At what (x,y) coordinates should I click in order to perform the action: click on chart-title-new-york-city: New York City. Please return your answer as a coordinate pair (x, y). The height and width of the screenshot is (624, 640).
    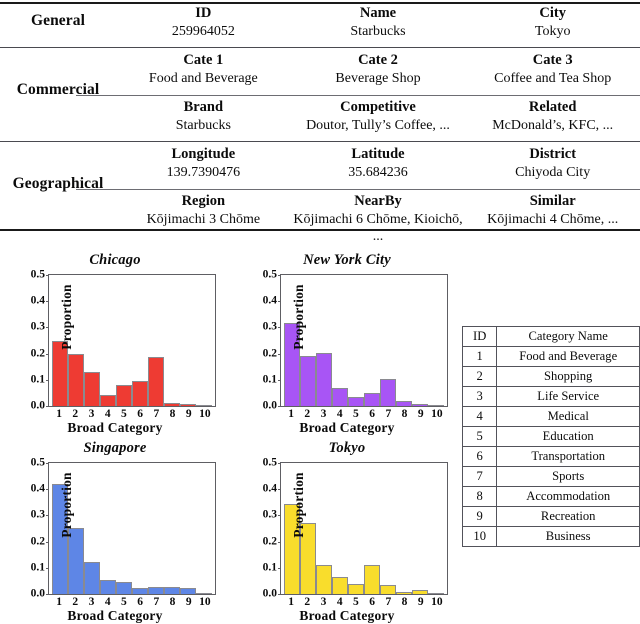
    Looking at the image, I should click on (347, 260).